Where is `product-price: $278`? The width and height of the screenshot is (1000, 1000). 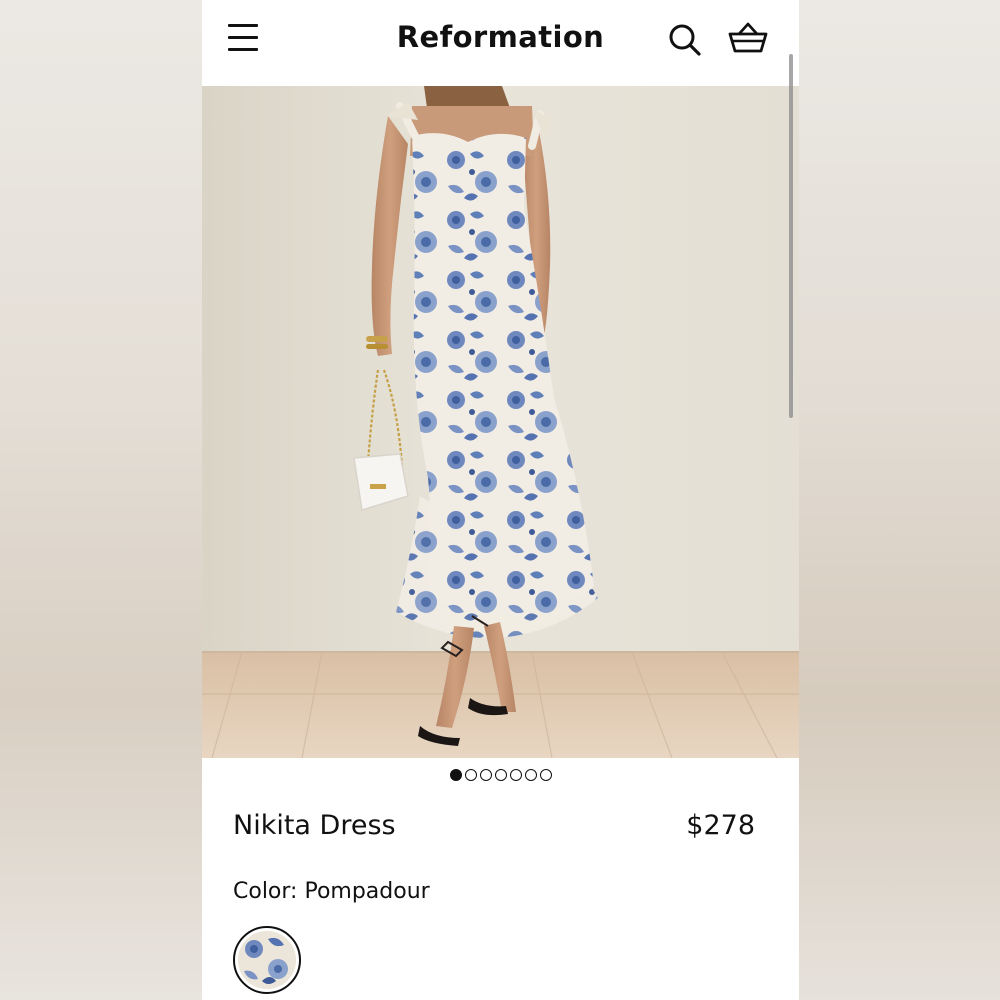
product-price: $278 is located at coordinates (720, 825).